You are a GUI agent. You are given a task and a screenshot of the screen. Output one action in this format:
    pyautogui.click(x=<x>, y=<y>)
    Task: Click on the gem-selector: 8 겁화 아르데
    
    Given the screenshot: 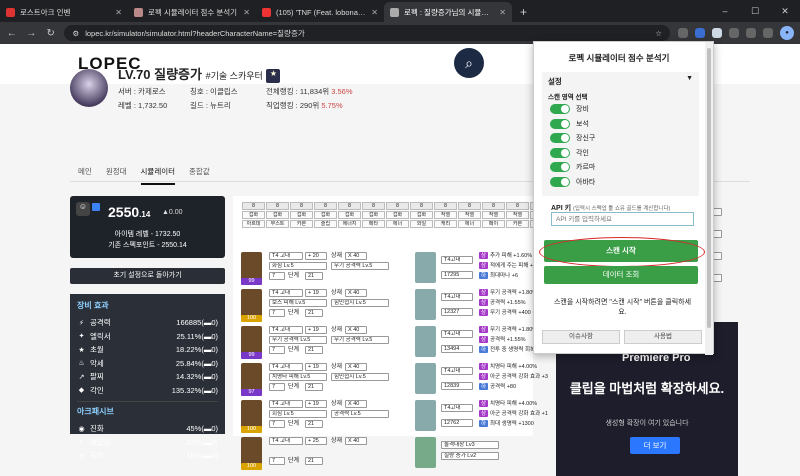 What is the action you would take?
    pyautogui.click(x=253, y=215)
    